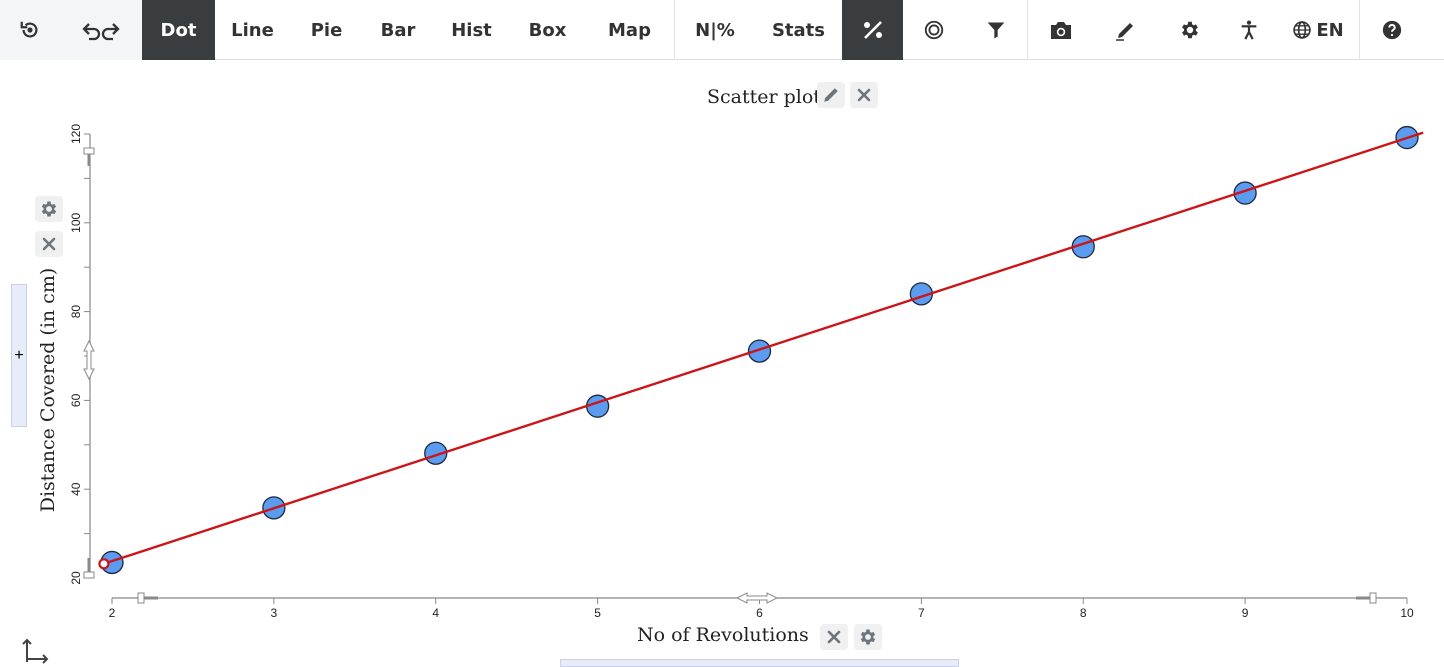 This screenshot has width=1444, height=667. What do you see at coordinates (1373, 598) in the screenshot?
I see `x-axis-max-handle` at bounding box center [1373, 598].